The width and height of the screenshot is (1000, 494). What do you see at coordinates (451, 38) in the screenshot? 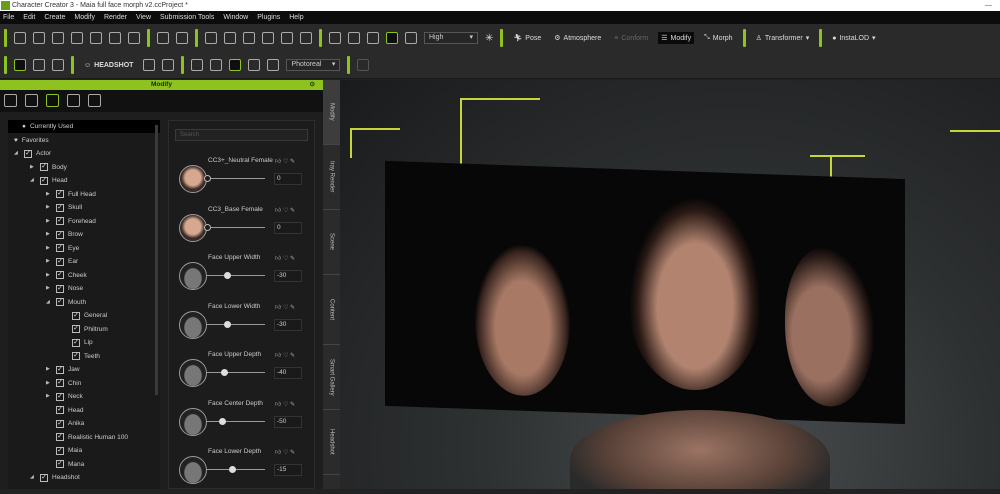
I see `quality-dropdown: High ▾` at bounding box center [451, 38].